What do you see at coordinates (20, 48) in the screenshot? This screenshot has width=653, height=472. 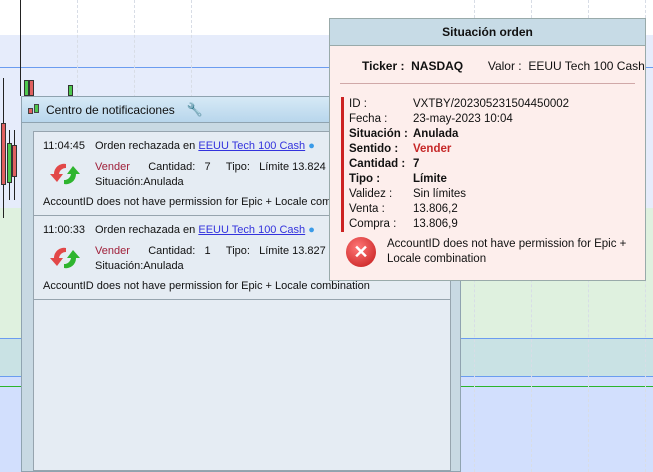 I see `chart-divider` at bounding box center [20, 48].